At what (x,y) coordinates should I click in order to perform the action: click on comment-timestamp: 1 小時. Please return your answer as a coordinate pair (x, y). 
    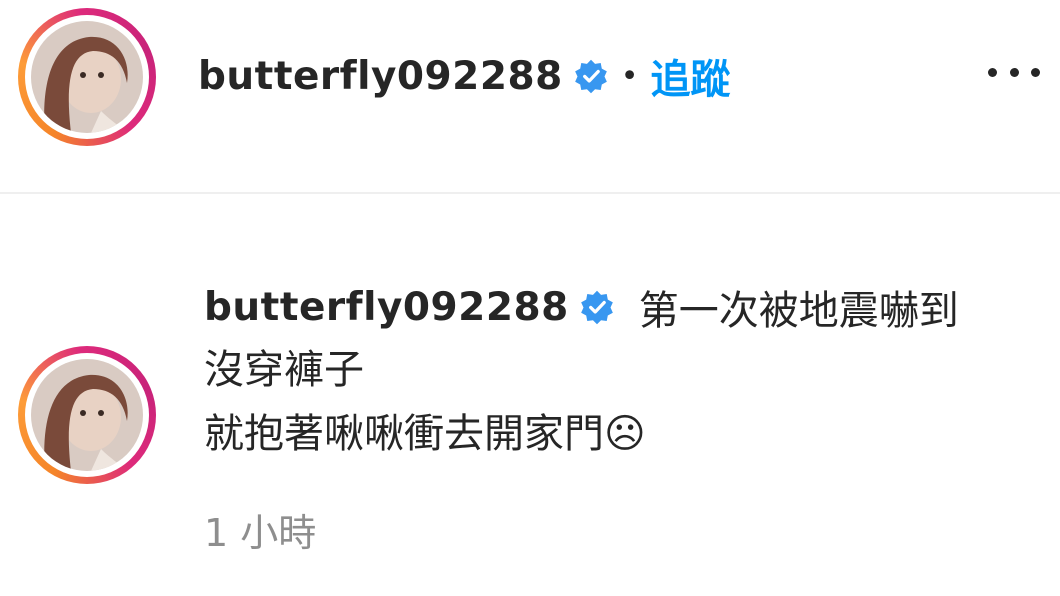
    Looking at the image, I should click on (260, 529).